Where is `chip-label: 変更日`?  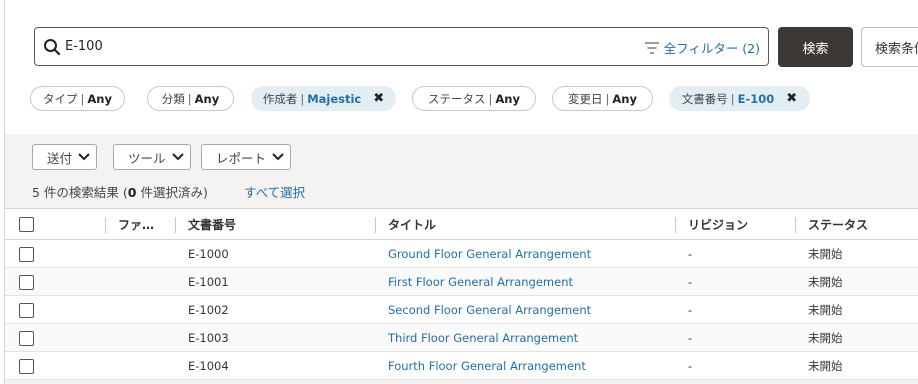
chip-label: 変更日 is located at coordinates (585, 98).